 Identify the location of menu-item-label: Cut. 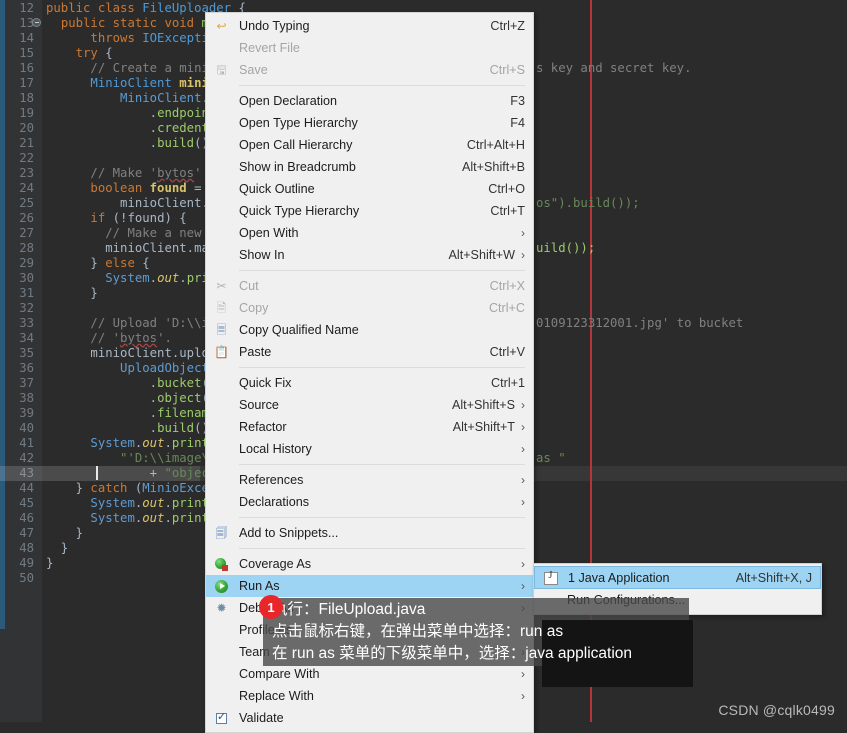
(249, 286).